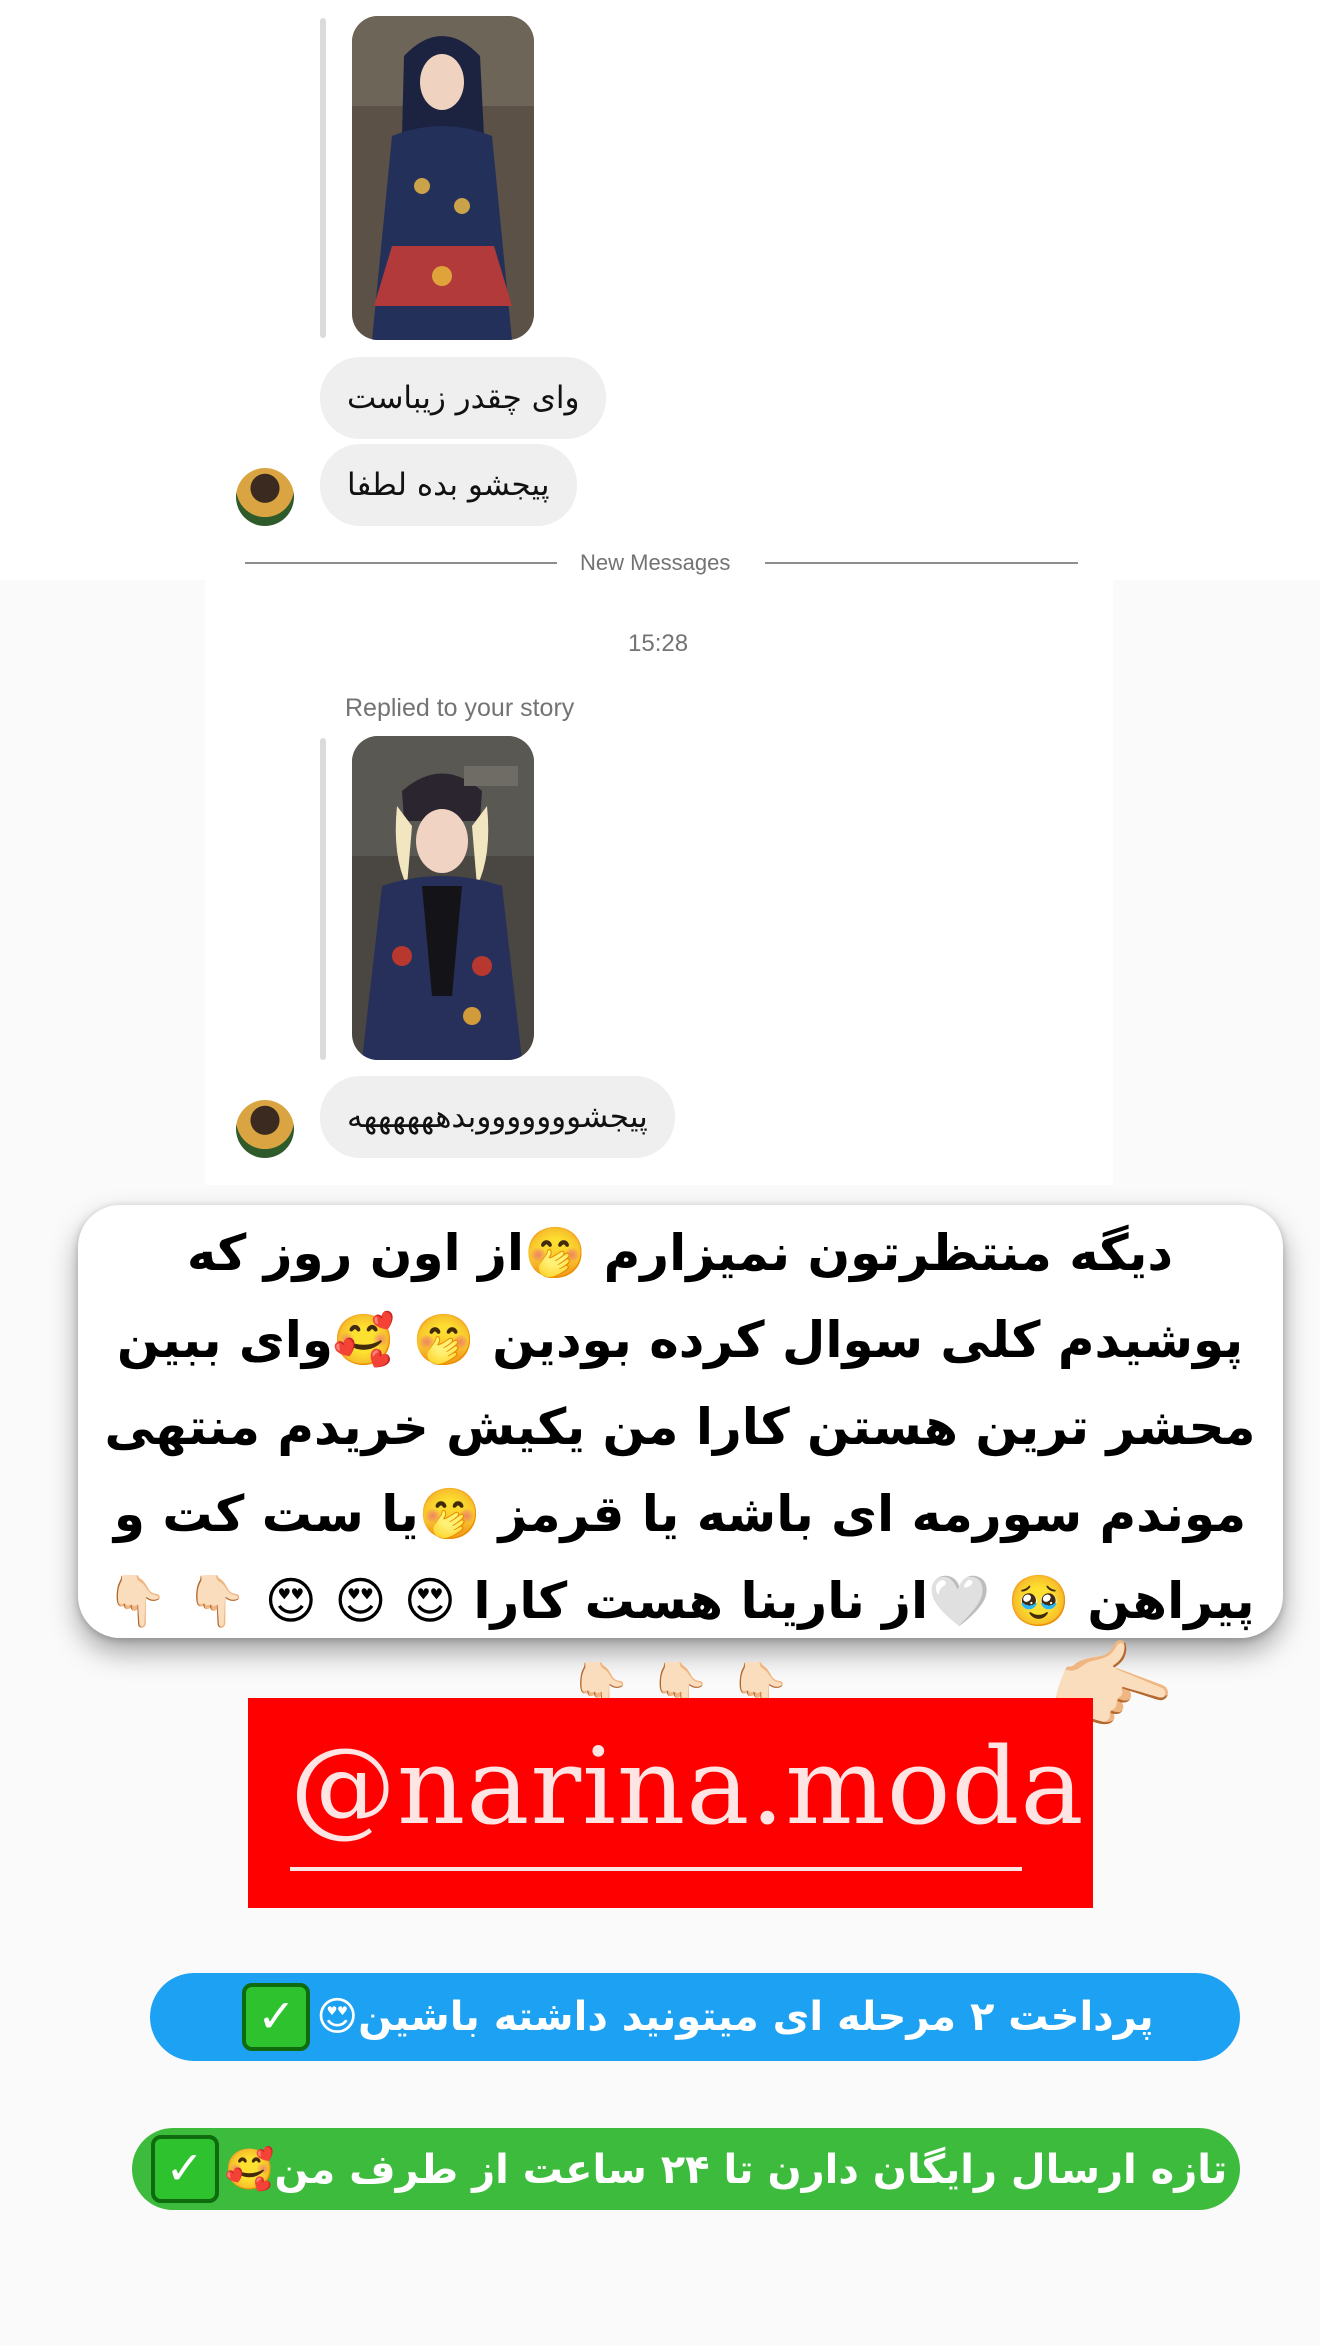 The width and height of the screenshot is (1320, 2346). I want to click on message-bubble: پیجشو بده لطفا, so click(448, 485).